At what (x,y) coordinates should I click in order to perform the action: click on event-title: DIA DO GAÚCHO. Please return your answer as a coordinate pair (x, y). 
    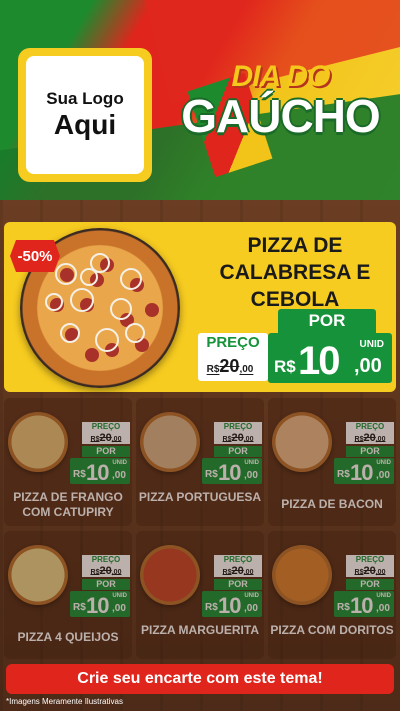
    Looking at the image, I should click on (280, 101).